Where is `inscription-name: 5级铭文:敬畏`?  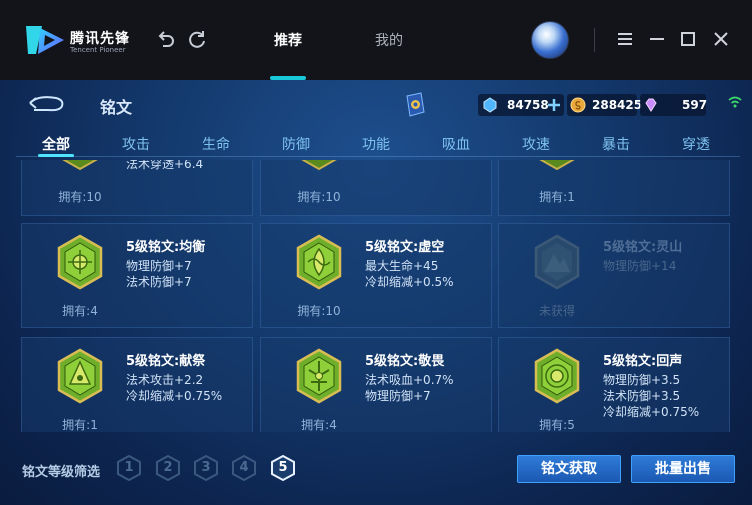 inscription-name: 5级铭文:敬畏 is located at coordinates (405, 361).